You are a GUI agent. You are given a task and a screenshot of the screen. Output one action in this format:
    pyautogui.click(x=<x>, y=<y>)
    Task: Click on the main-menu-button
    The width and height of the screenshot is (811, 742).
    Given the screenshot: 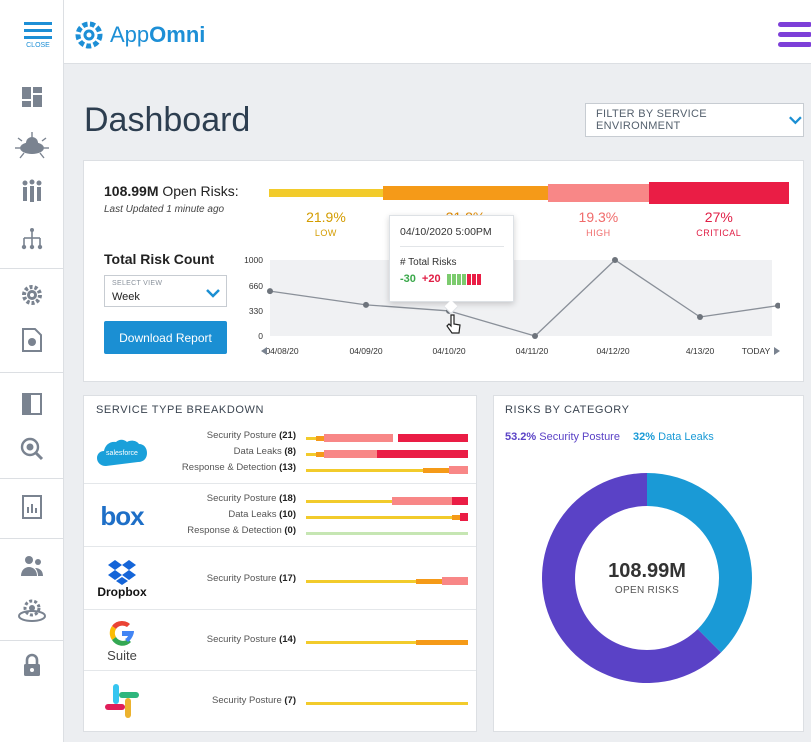 What is the action you would take?
    pyautogui.click(x=794, y=36)
    